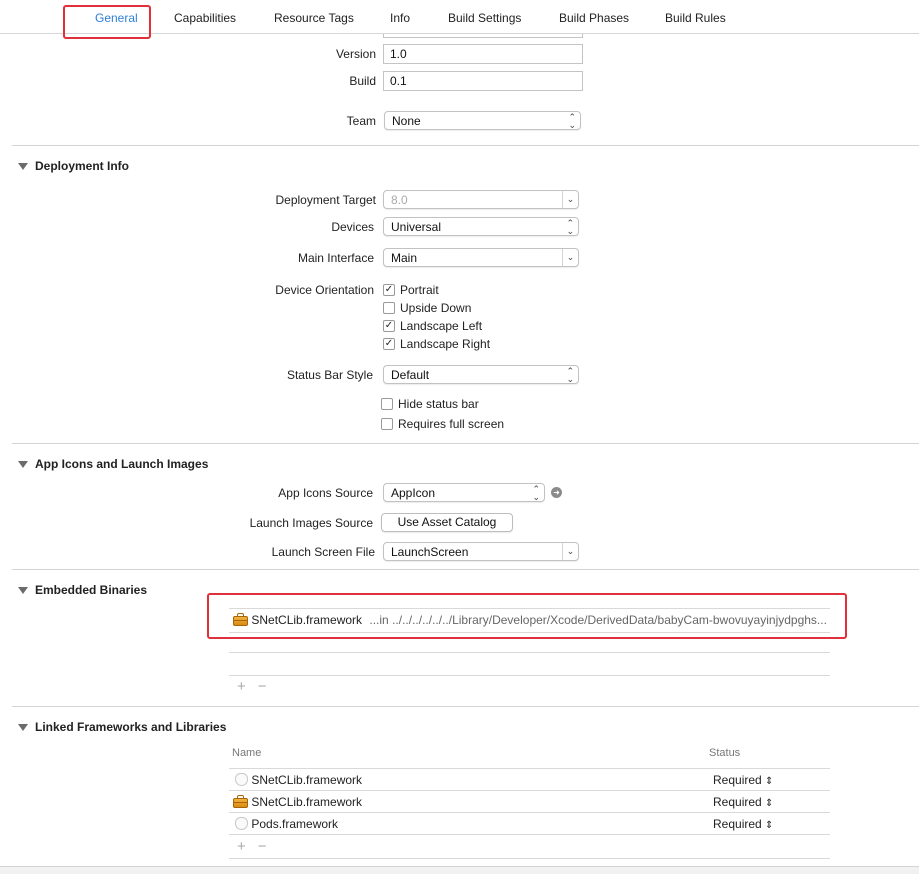 The width and height of the screenshot is (919, 874). What do you see at coordinates (295, 824) in the screenshot?
I see `linked-row-name: Pods.framework` at bounding box center [295, 824].